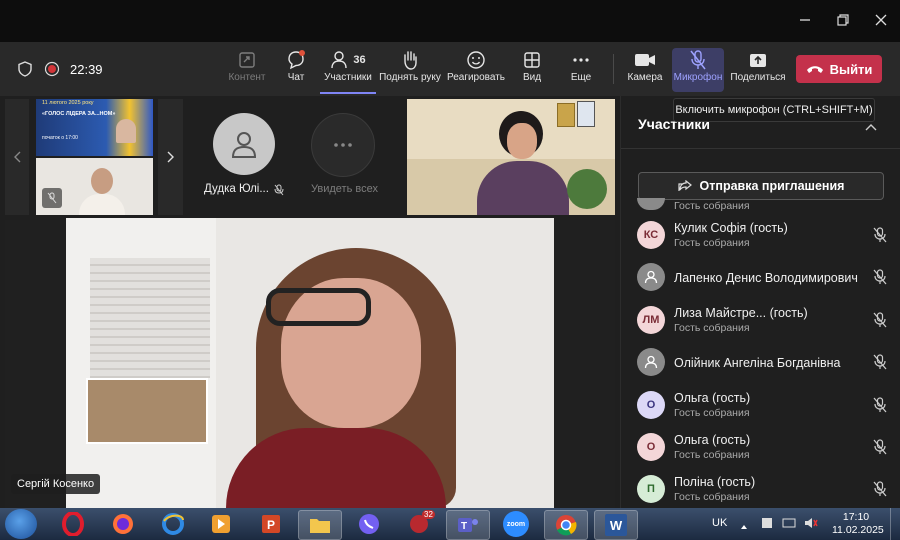  I want to click on participant-name: Лапенко Денис Володимирович, so click(766, 278).